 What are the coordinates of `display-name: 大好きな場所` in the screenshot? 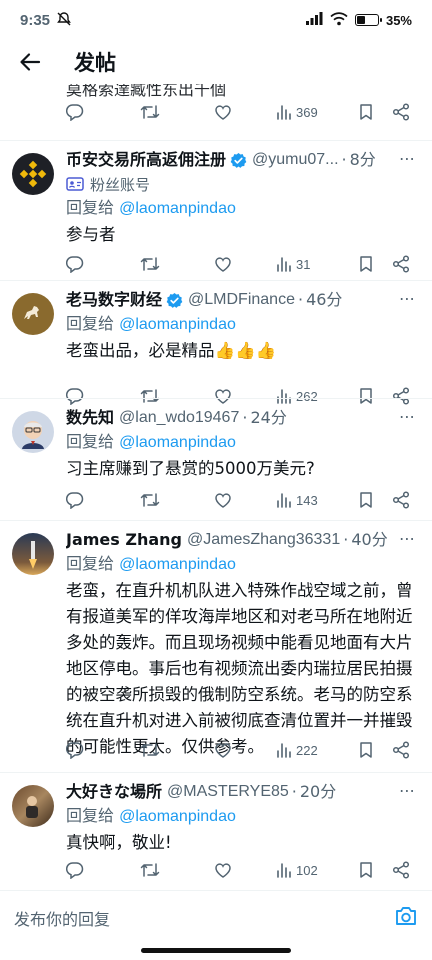 It's located at (114, 792).